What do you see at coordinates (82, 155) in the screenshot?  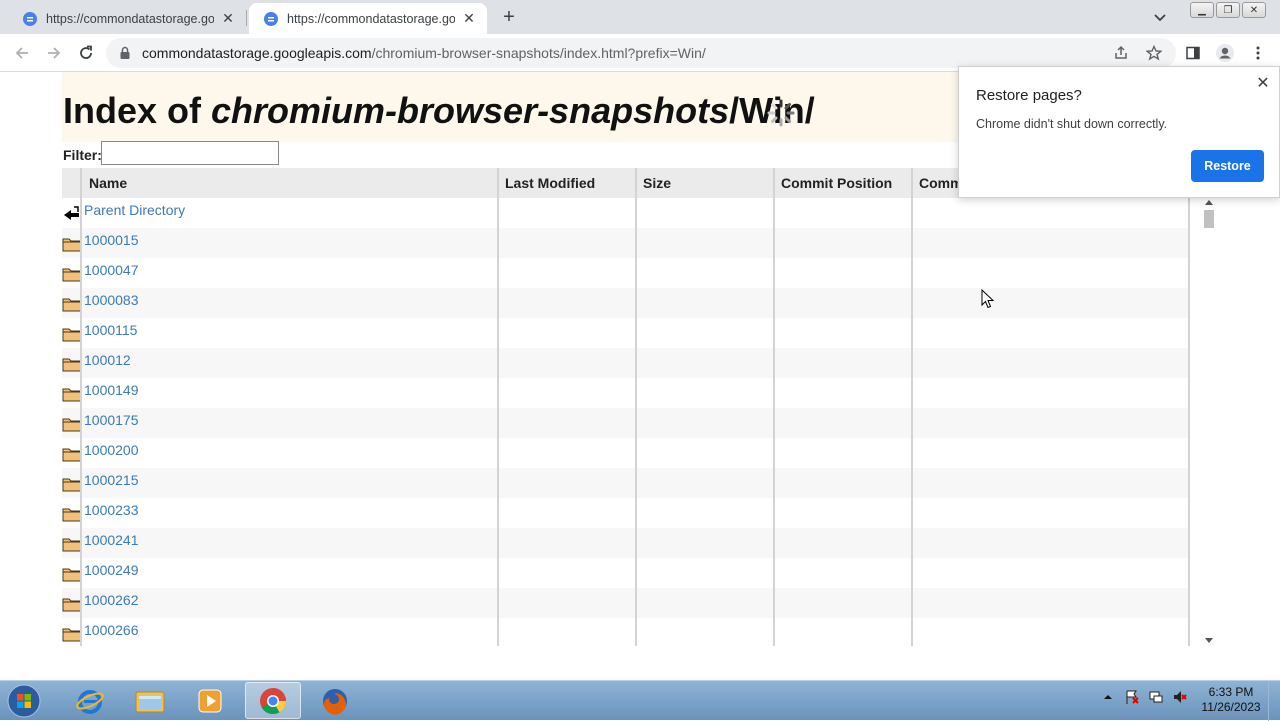 I see `filter-label: Filter:` at bounding box center [82, 155].